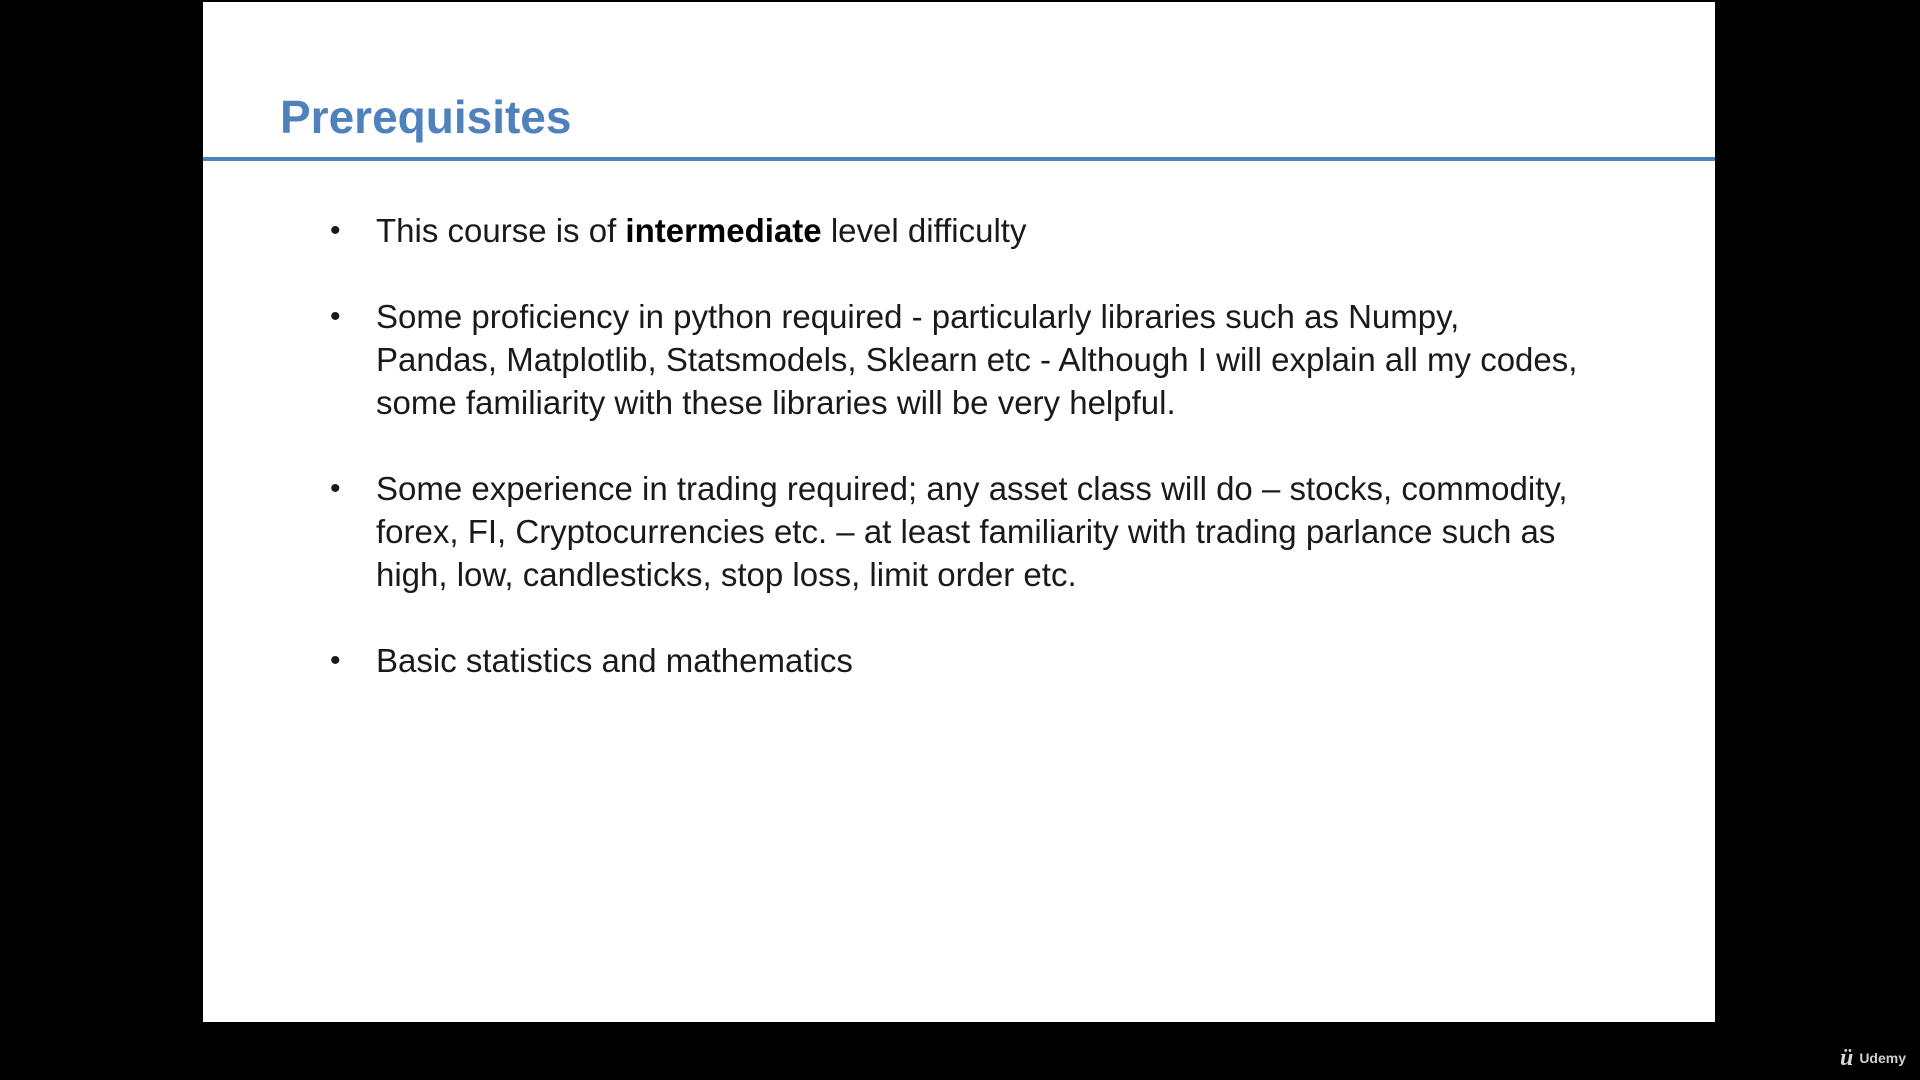 This screenshot has height=1080, width=1920. What do you see at coordinates (894, 660) in the screenshot?
I see `bullet-item-math: • Basic statistics and mathematics` at bounding box center [894, 660].